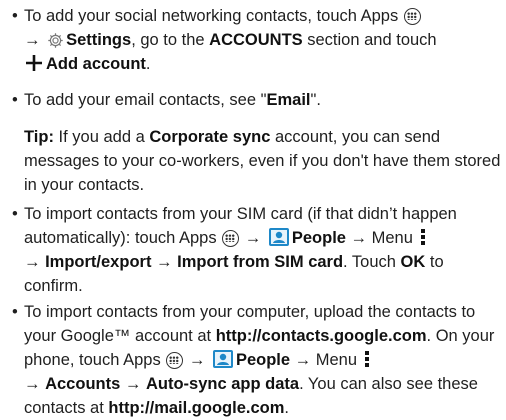 This screenshot has width=506, height=420. Describe the element at coordinates (210, 137) in the screenshot. I see `corporate-sync-label: Corporate sync` at that location.